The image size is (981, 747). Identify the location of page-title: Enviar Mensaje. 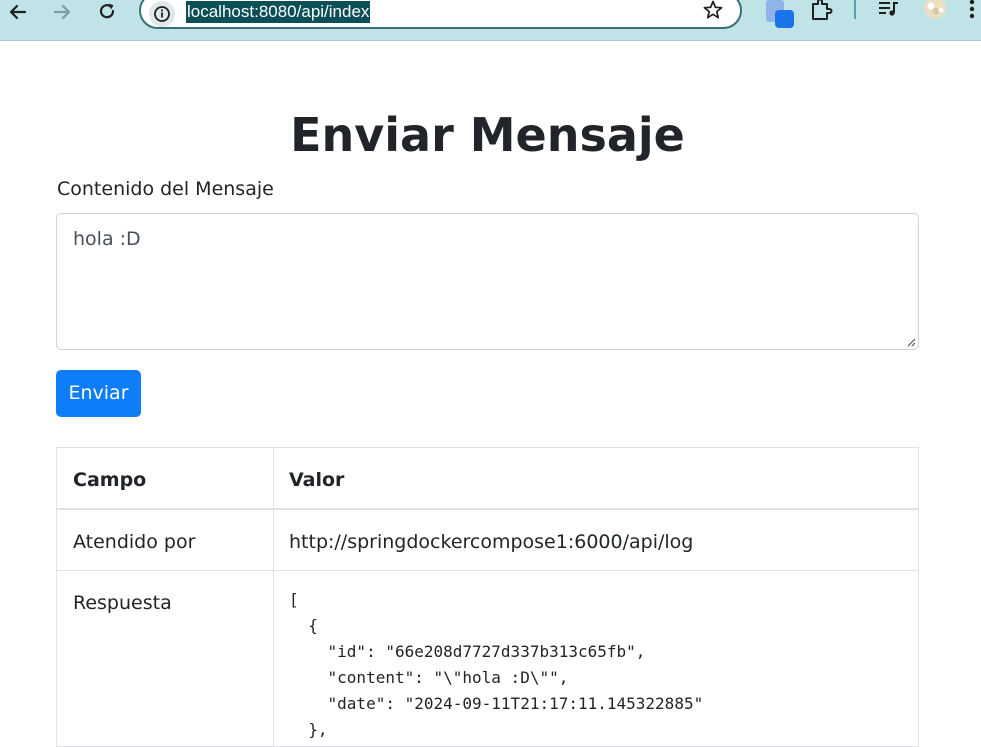
(487, 135).